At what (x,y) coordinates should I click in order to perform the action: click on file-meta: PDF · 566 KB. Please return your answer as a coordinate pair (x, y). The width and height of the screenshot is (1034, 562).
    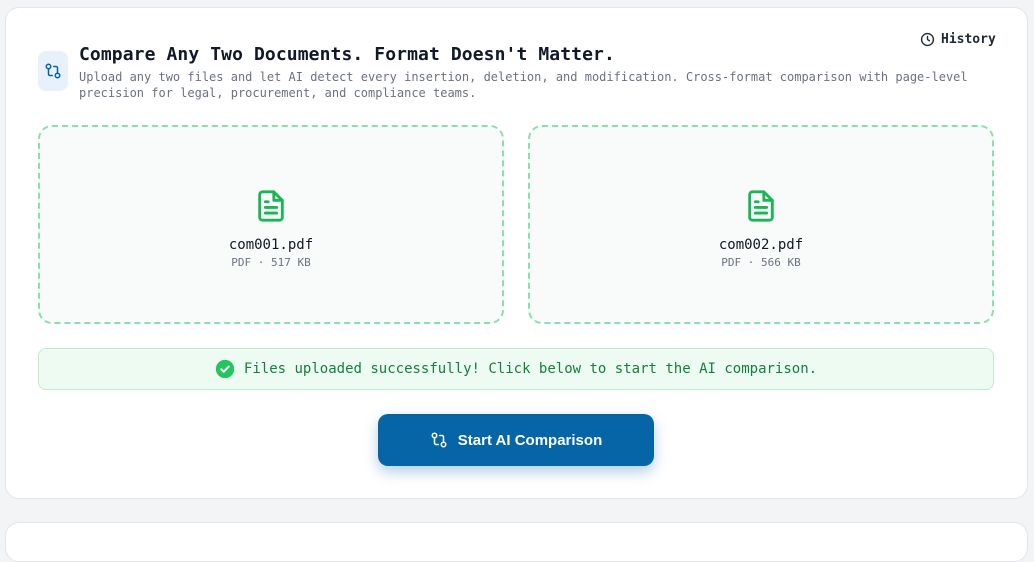
    Looking at the image, I should click on (761, 262).